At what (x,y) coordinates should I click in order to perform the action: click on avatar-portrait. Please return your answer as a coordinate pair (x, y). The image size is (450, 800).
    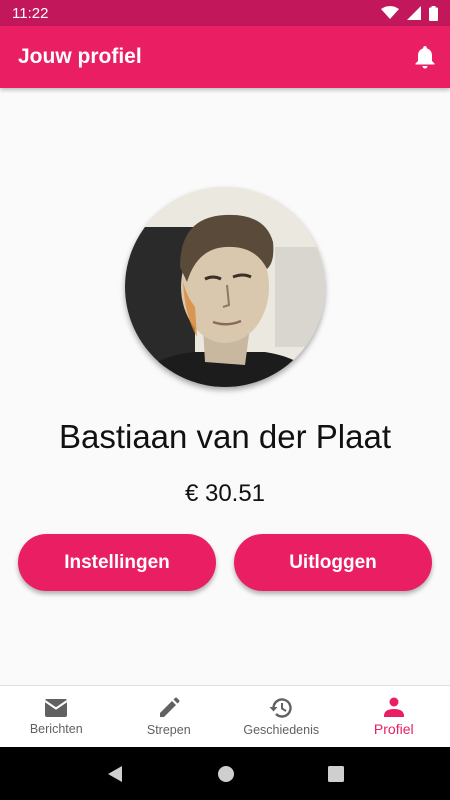
    Looking at the image, I should click on (225, 287).